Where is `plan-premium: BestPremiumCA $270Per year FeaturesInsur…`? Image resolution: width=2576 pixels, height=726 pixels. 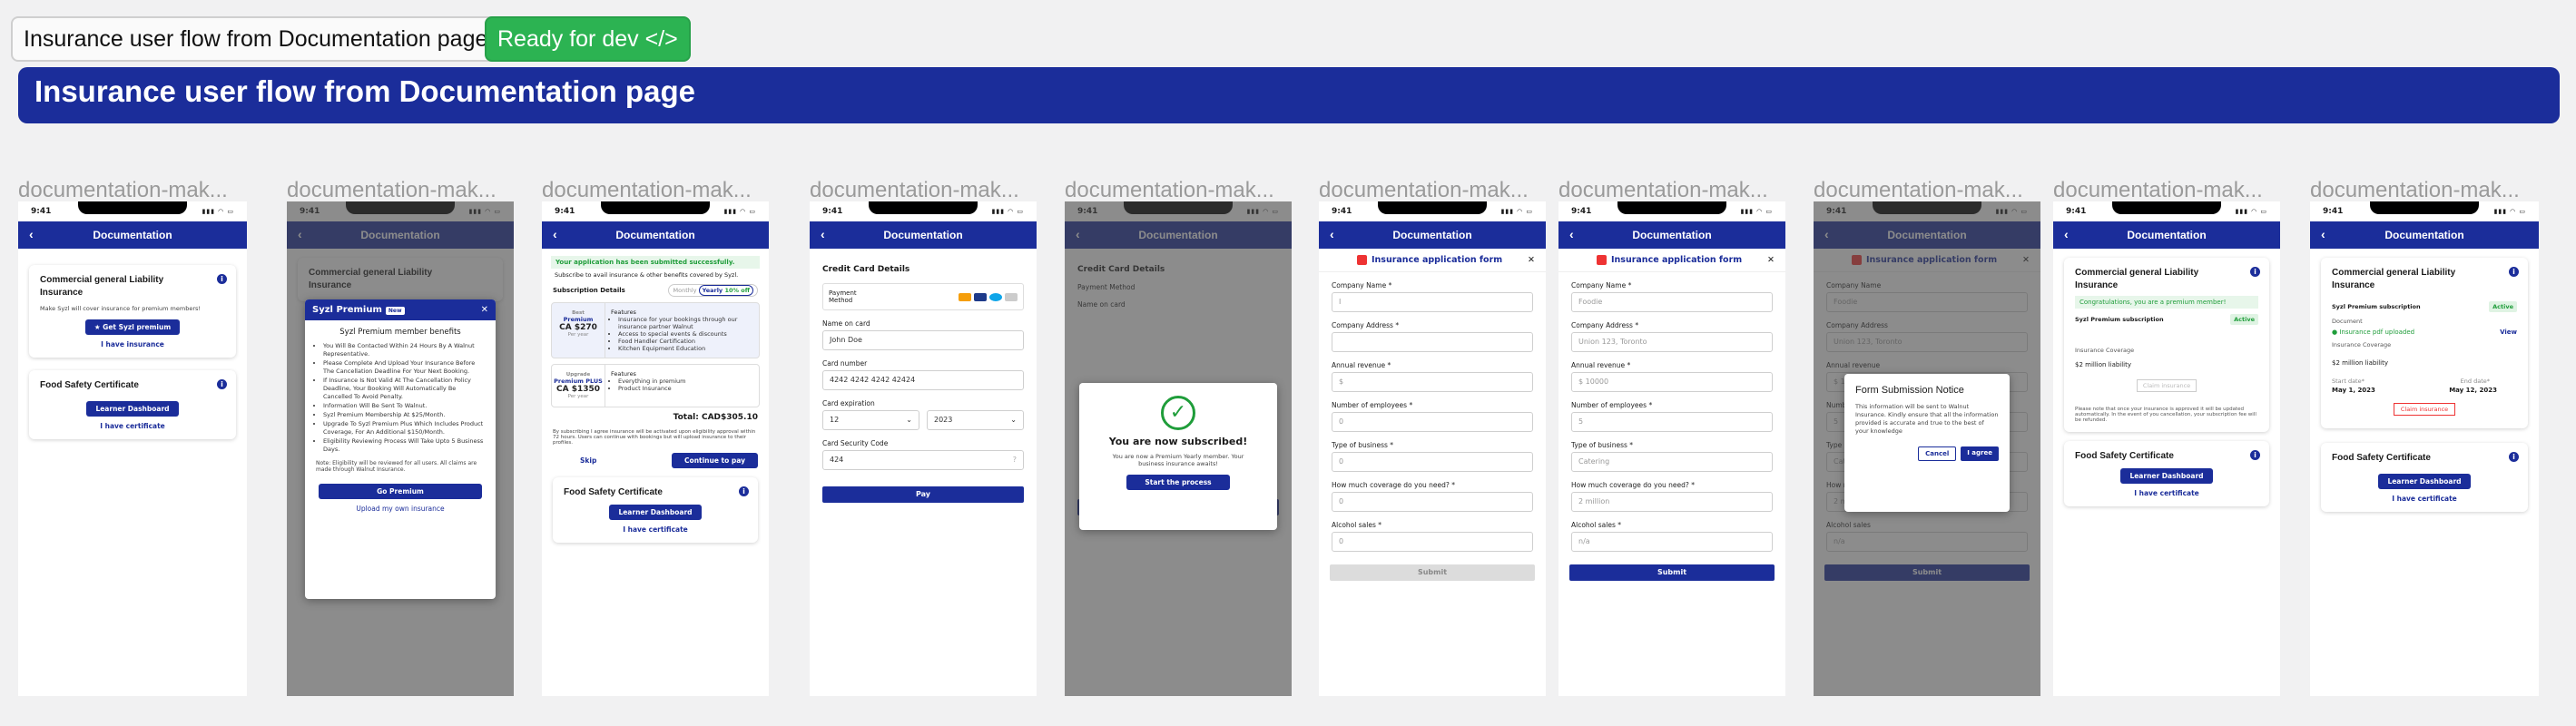
plan-premium: BestPremiumCA $270Per year FeaturesInsur… is located at coordinates (655, 330).